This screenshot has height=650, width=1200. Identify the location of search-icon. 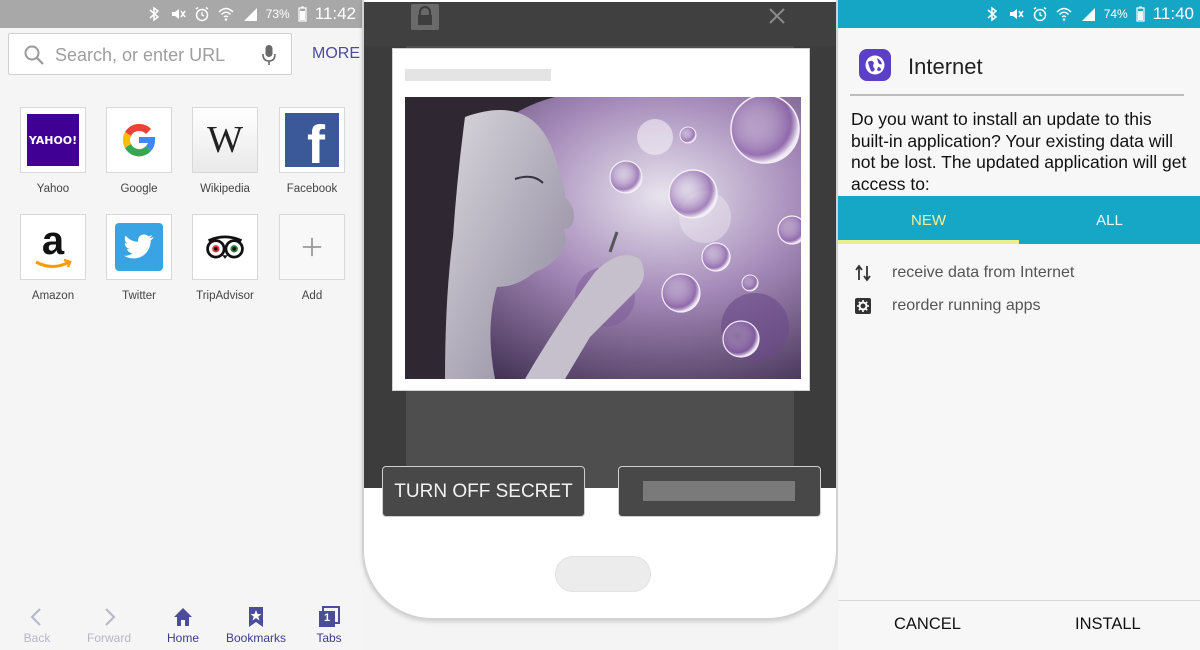
(34, 55).